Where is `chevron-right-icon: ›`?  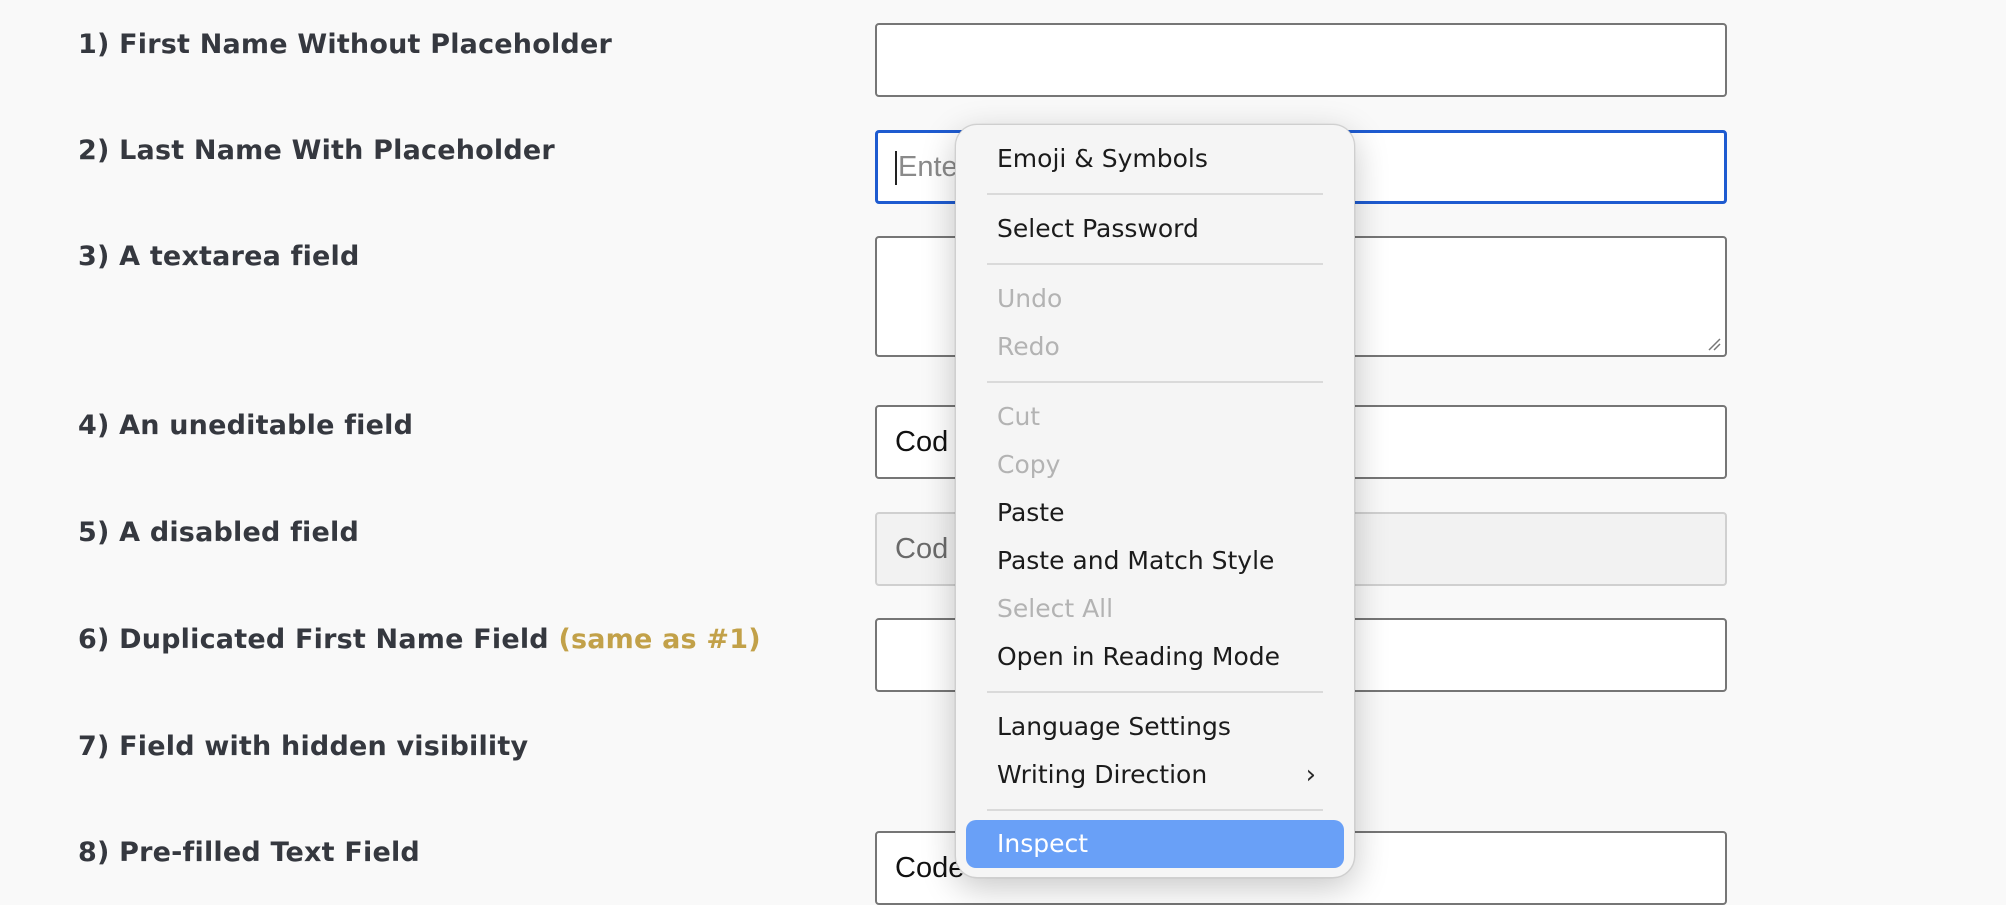
chevron-right-icon: › is located at coordinates (1310, 775).